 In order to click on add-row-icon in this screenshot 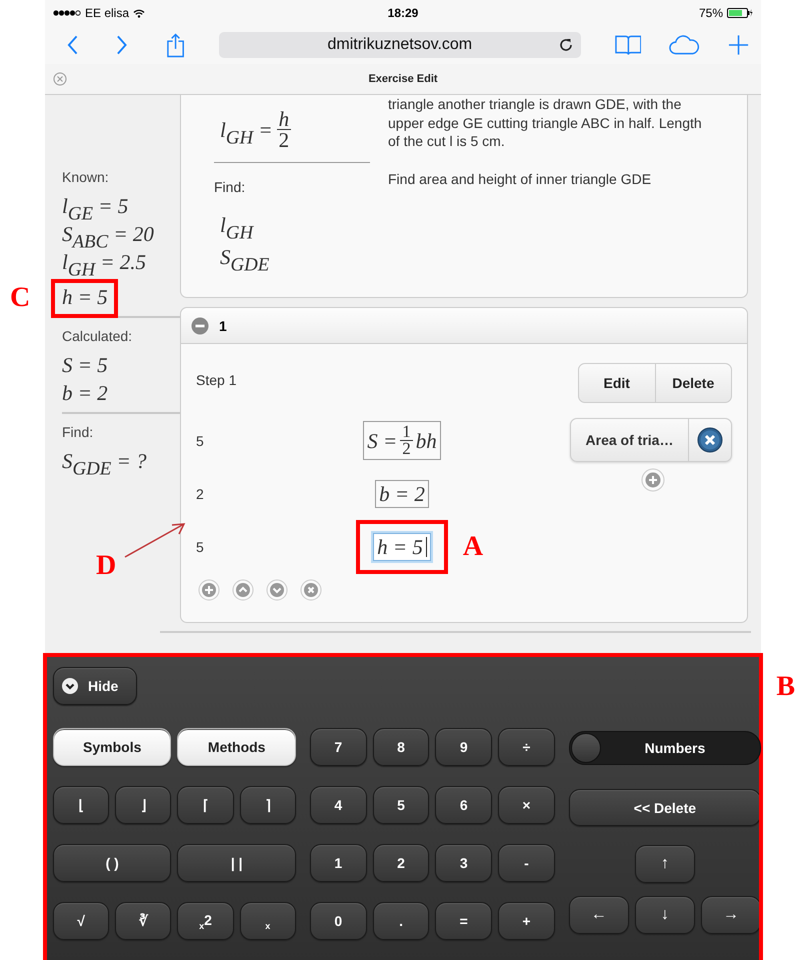, I will do `click(209, 590)`.